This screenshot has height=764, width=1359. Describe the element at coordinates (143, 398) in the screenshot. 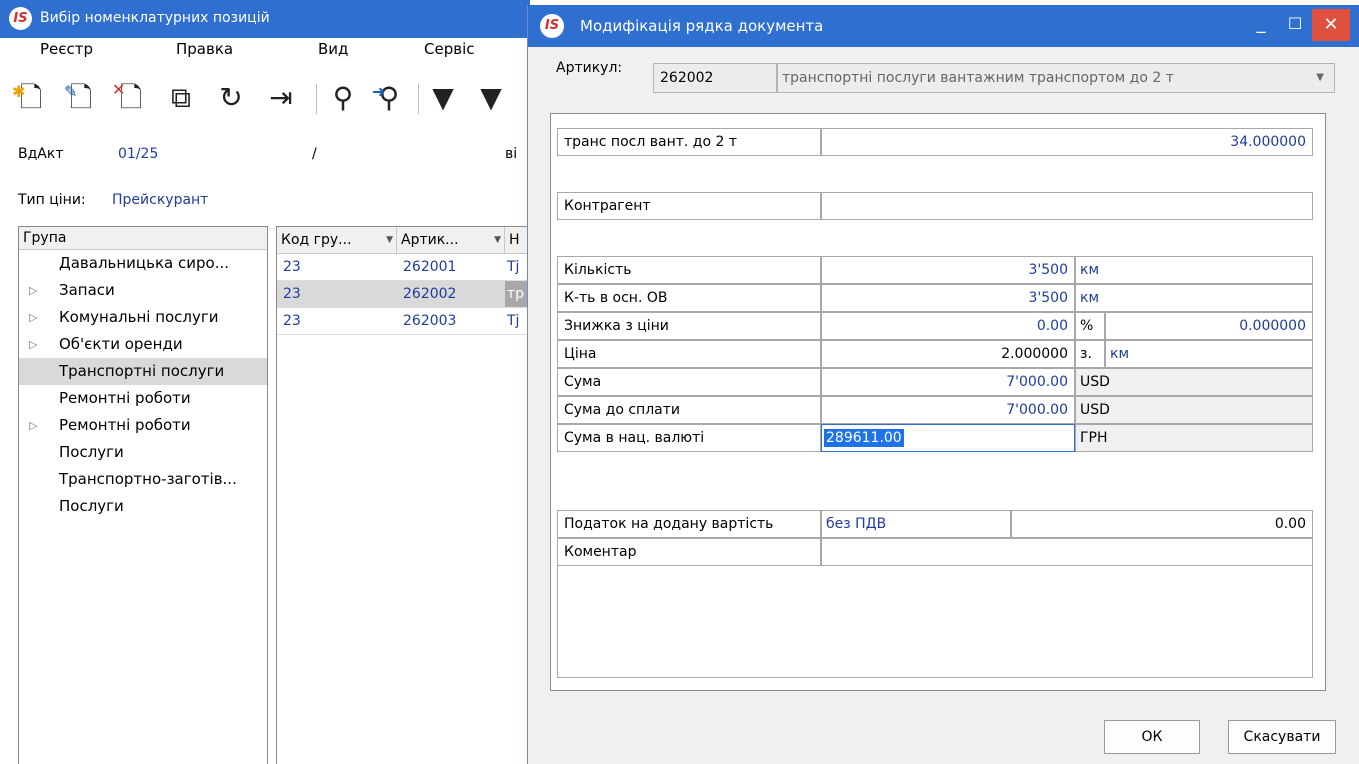

I see `group-item: Ремонтні роботи` at that location.